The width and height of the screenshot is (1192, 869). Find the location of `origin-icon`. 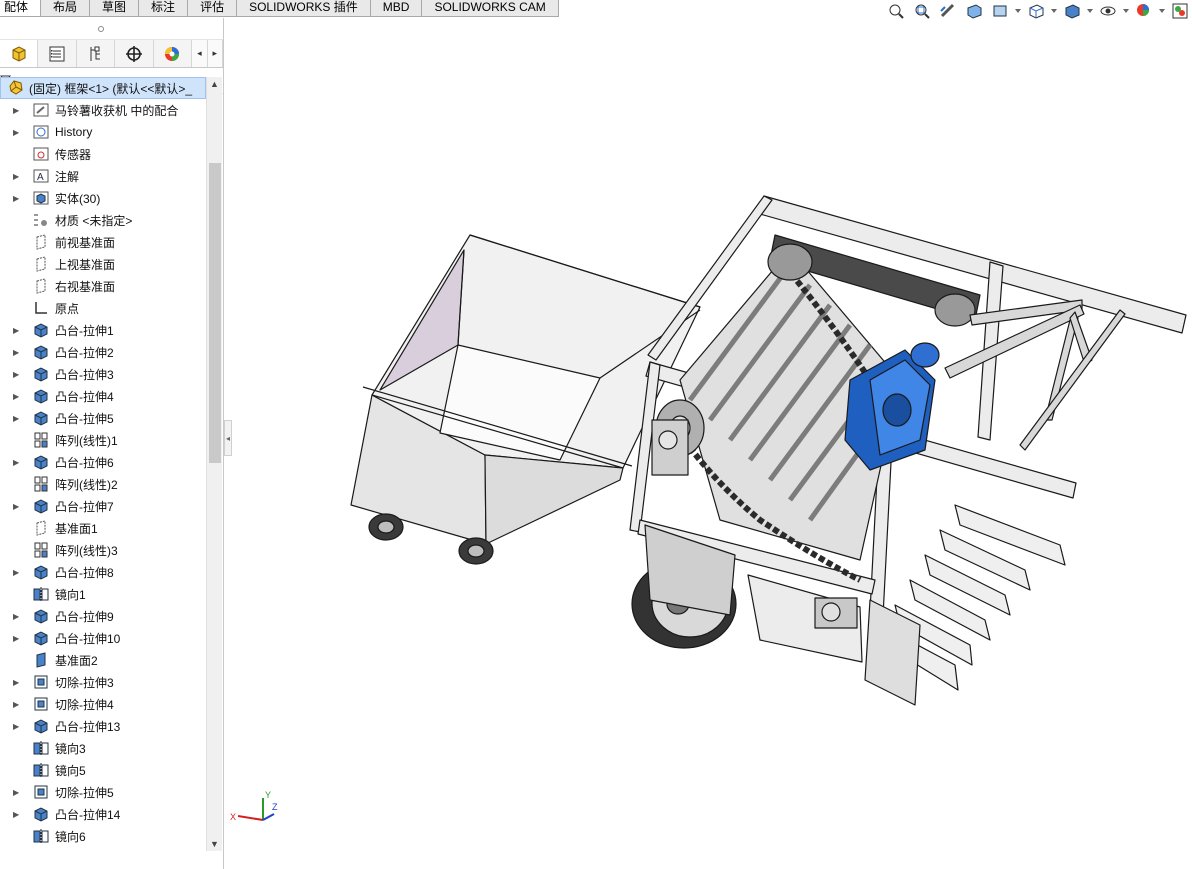

origin-icon is located at coordinates (41, 308).